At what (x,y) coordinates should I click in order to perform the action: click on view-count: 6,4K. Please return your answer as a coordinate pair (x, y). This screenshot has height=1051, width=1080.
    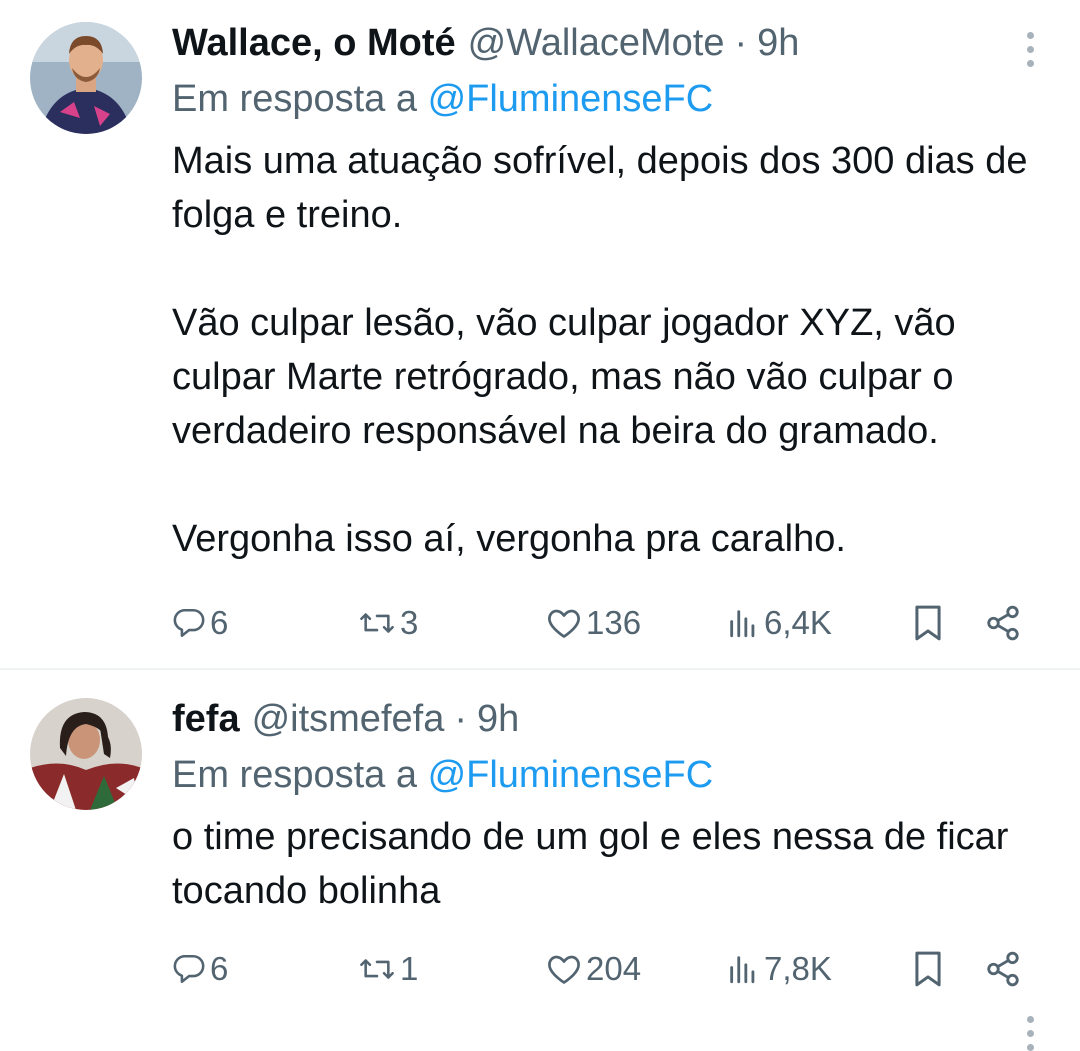
    Looking at the image, I should click on (798, 622).